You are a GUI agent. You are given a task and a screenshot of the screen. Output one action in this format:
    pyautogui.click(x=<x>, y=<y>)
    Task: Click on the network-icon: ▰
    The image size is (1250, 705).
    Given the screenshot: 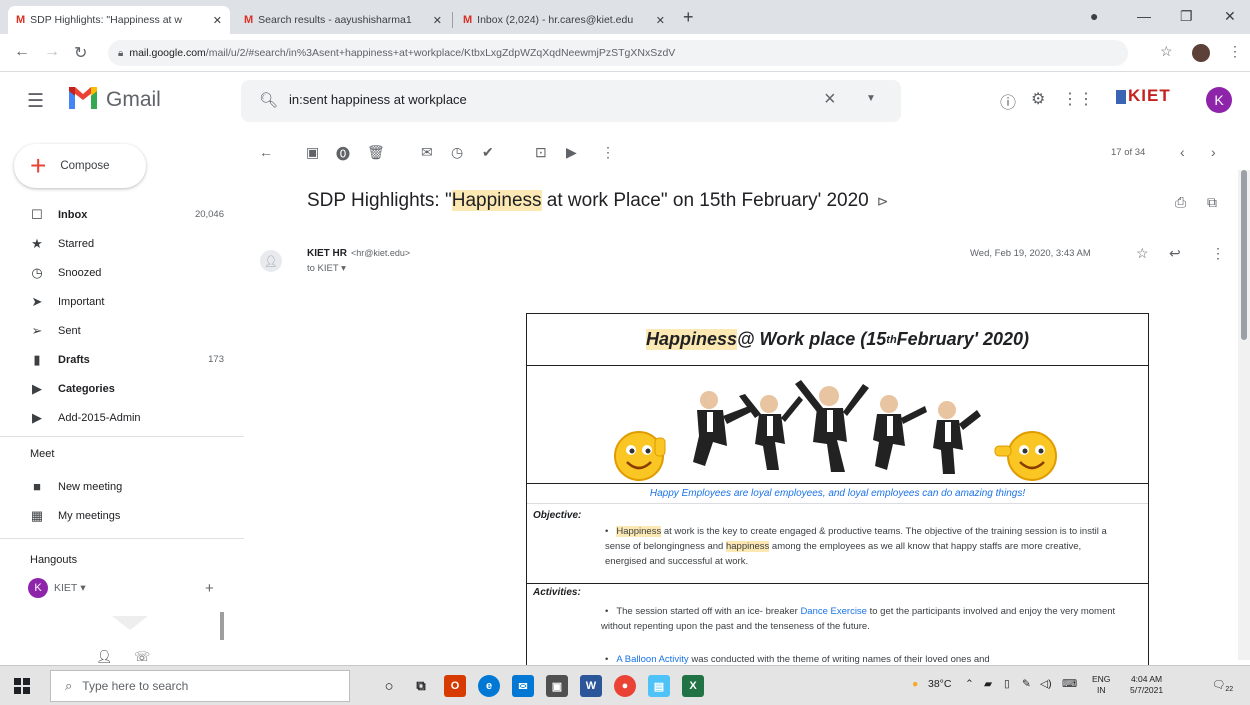 What is the action you would take?
    pyautogui.click(x=988, y=684)
    